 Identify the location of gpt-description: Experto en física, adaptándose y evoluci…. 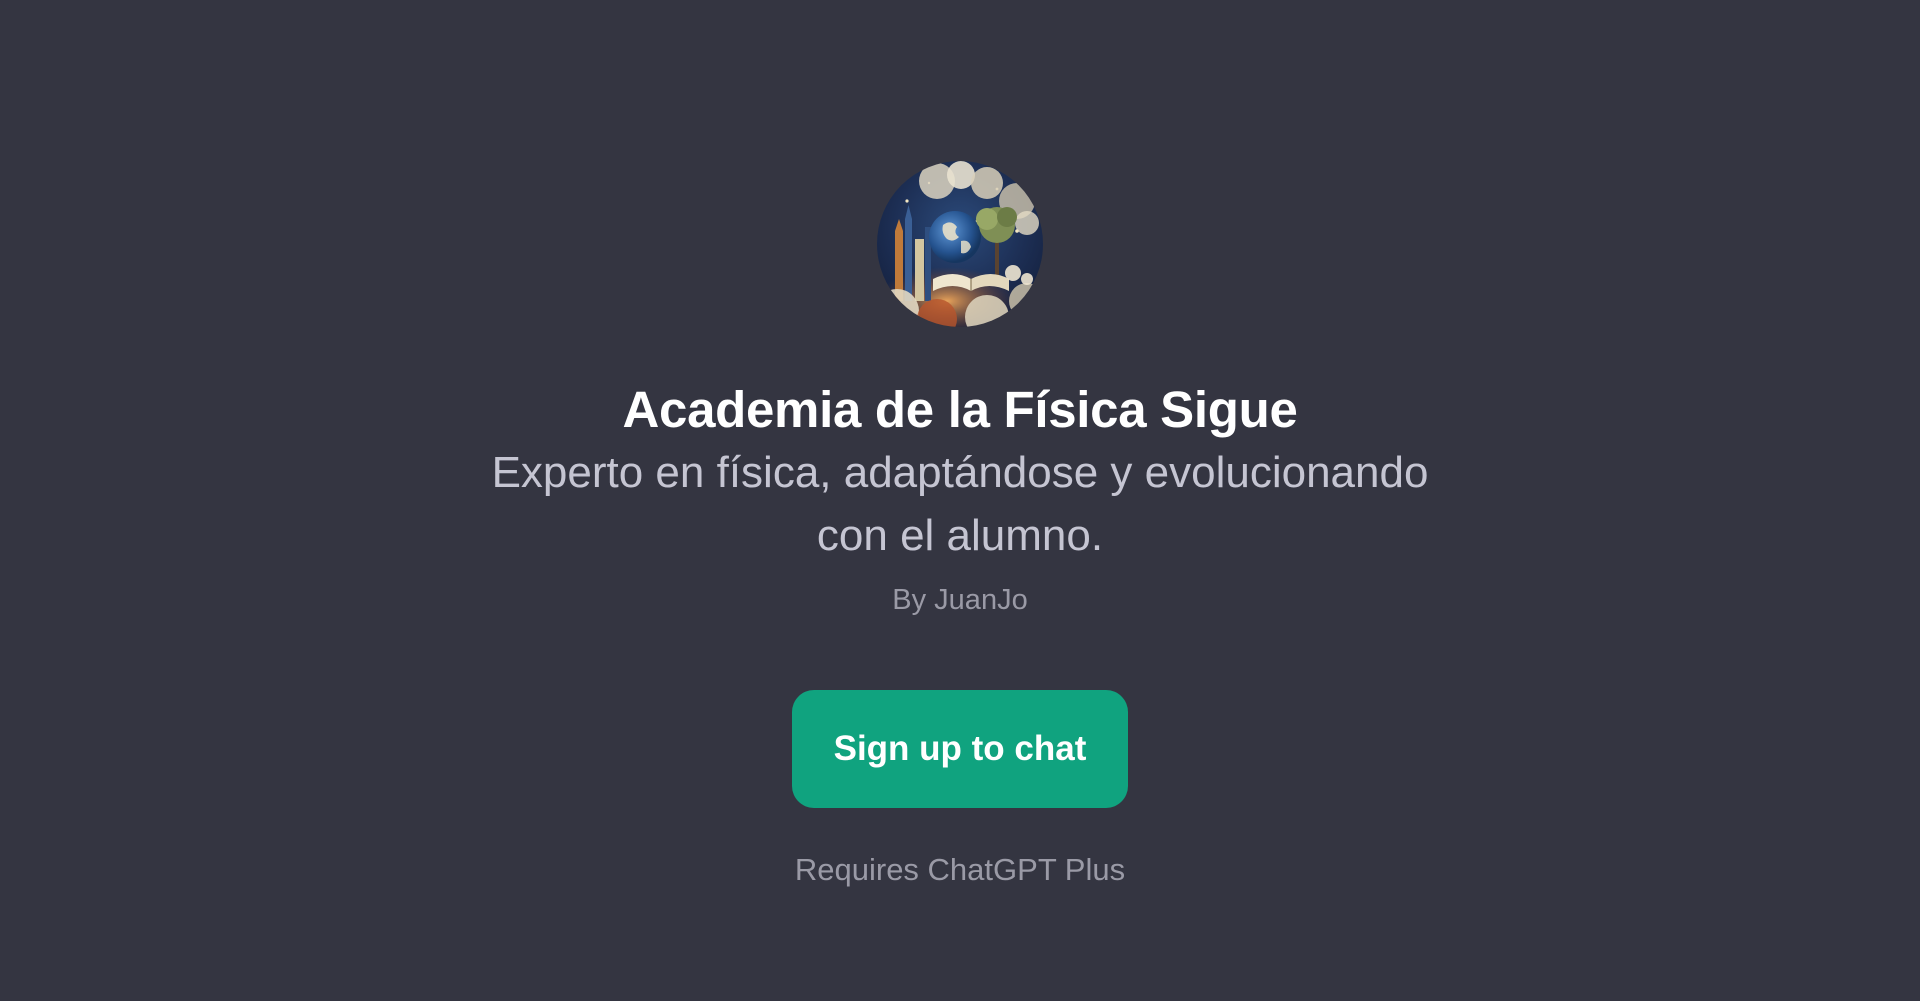
(960, 504).